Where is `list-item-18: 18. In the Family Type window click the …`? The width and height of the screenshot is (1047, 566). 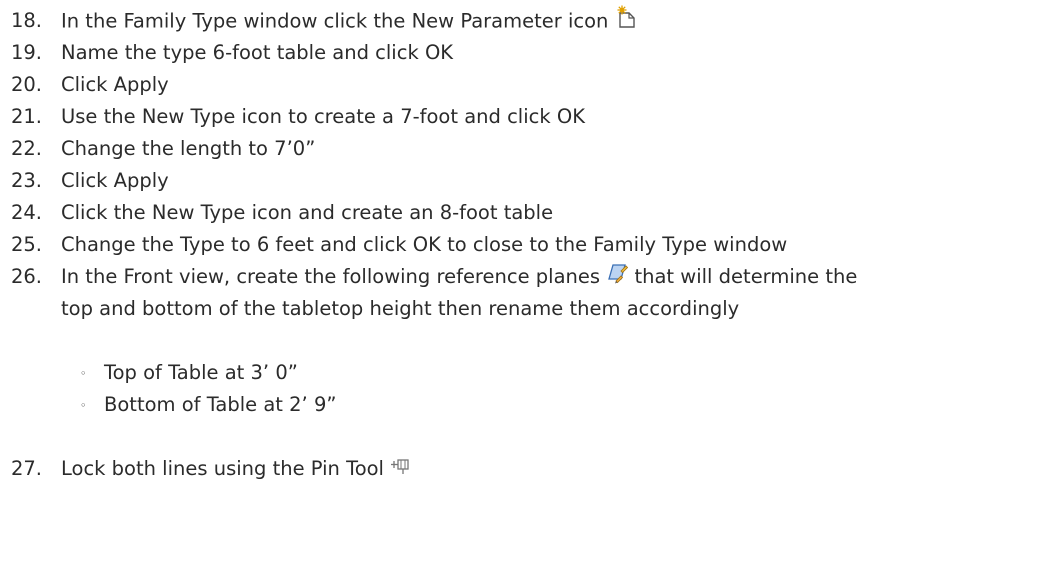 list-item-18: 18. In the Family Type window click the … is located at coordinates (523, 21).